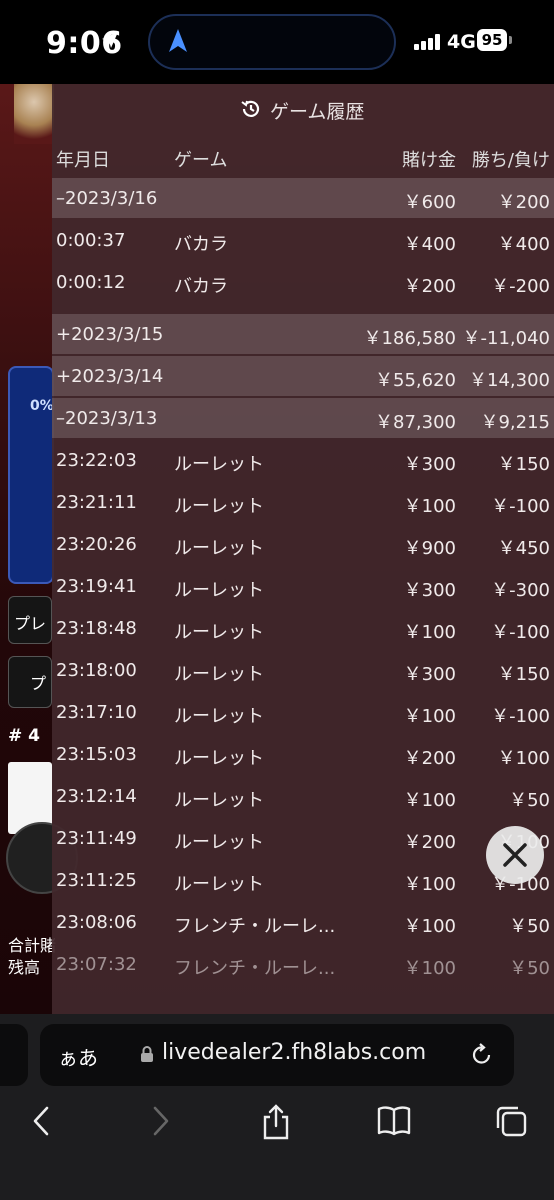 The image size is (554, 1200). Describe the element at coordinates (511, 1121) in the screenshot. I see `tabs-icon` at that location.